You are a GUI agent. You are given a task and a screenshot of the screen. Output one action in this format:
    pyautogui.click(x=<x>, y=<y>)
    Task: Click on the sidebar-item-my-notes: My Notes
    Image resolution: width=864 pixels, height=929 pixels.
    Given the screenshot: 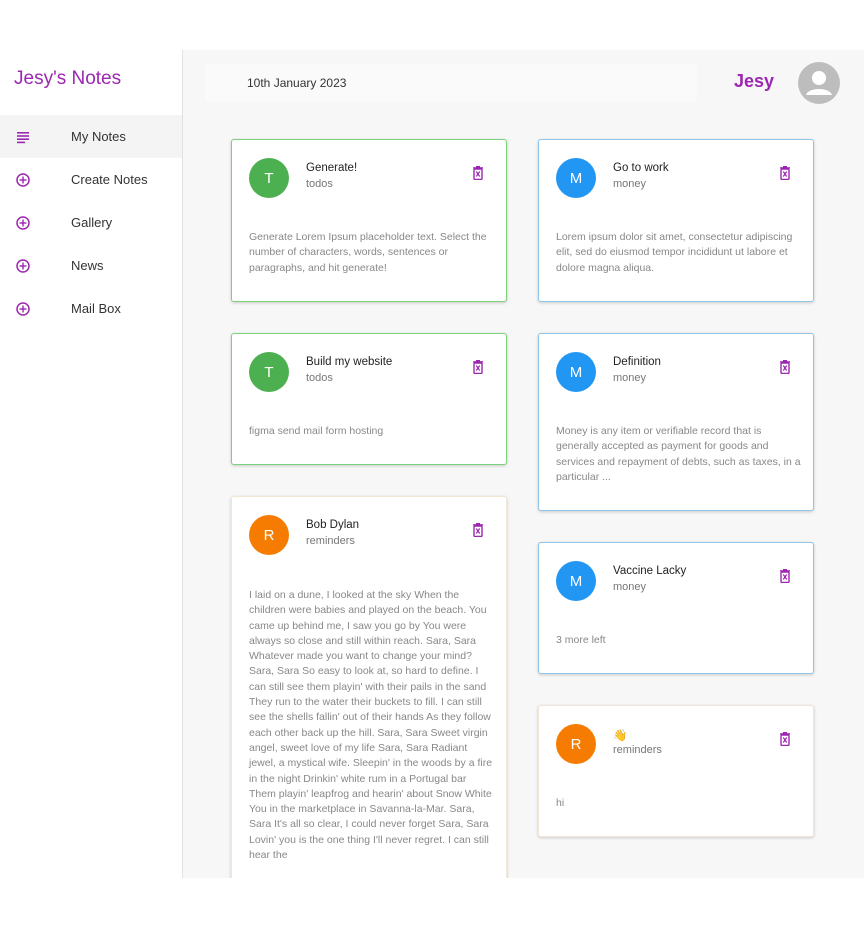 What is the action you would take?
    pyautogui.click(x=91, y=136)
    